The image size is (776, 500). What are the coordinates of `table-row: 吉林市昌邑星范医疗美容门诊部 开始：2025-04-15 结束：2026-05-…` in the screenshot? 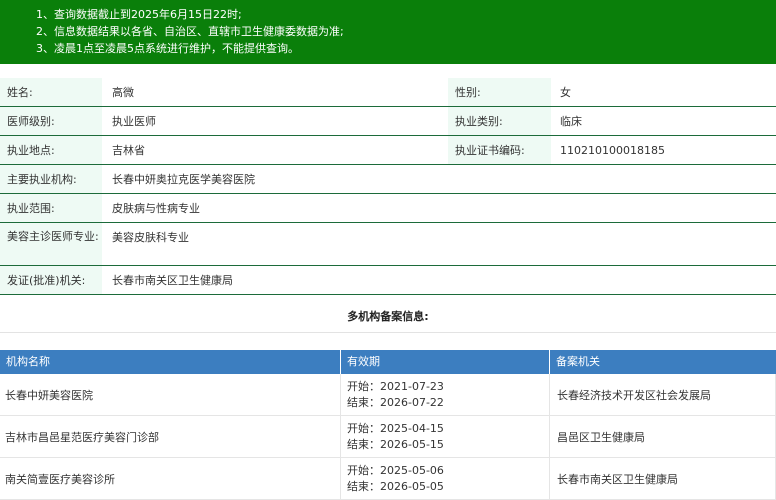 It's located at (388, 437).